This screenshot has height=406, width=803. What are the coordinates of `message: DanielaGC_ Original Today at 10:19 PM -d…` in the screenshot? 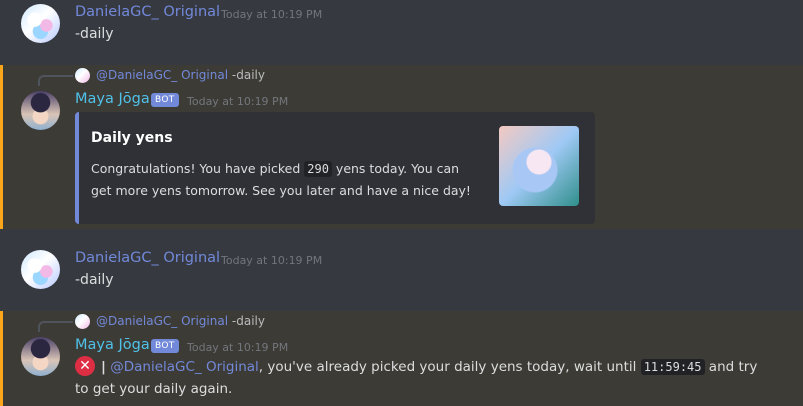 It's located at (401, 276).